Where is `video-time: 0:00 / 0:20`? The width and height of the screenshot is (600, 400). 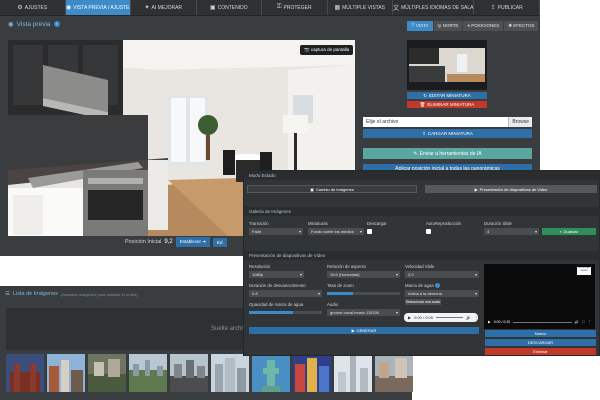
video-time: 0:00 / 0:20 is located at coordinates (502, 322).